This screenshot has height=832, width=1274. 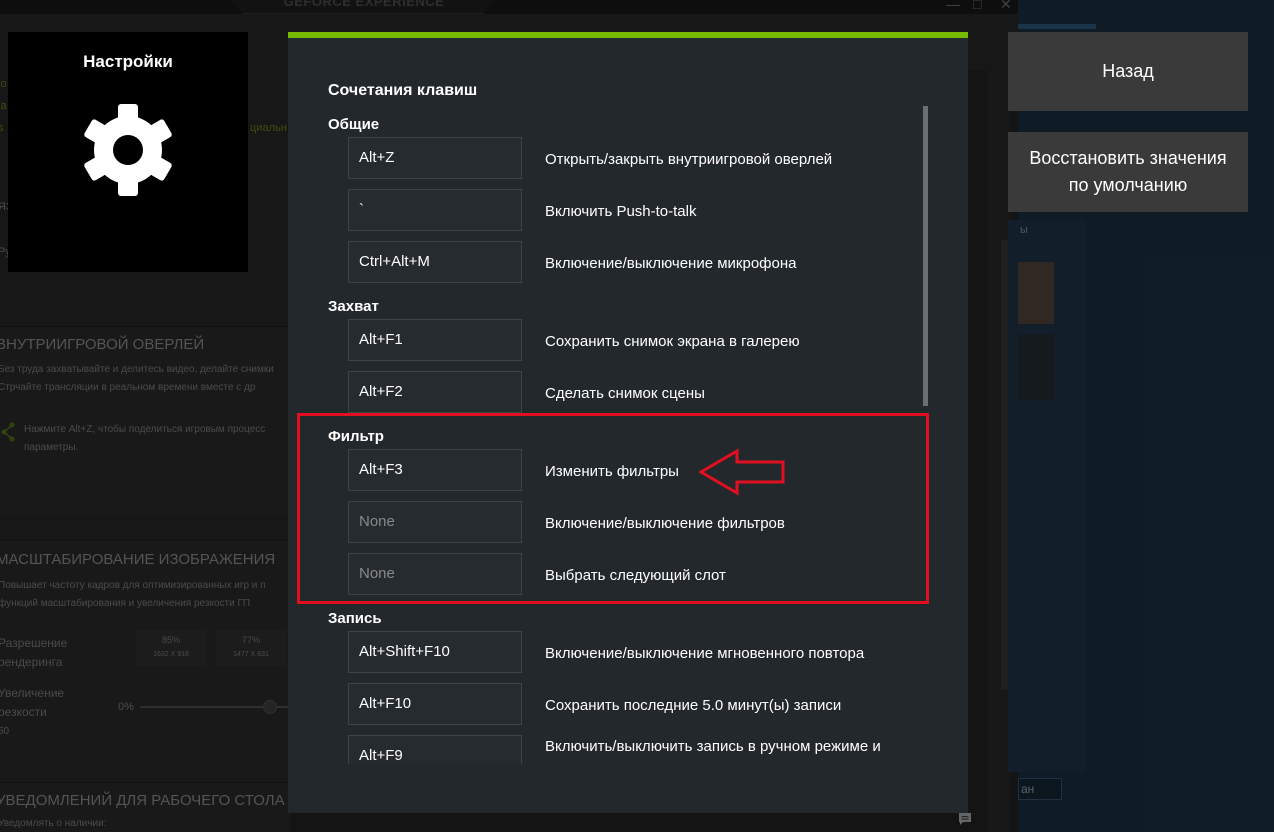 I want to click on shortcut-action-label: Включить Push-to-talk, so click(x=621, y=211).